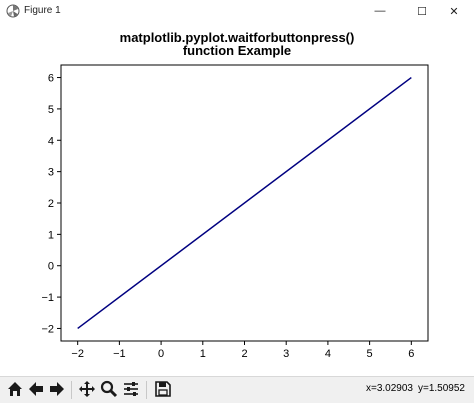 The width and height of the screenshot is (474, 403). Describe the element at coordinates (389, 388) in the screenshot. I see `cursor-x-readout: x=3.02903` at that location.